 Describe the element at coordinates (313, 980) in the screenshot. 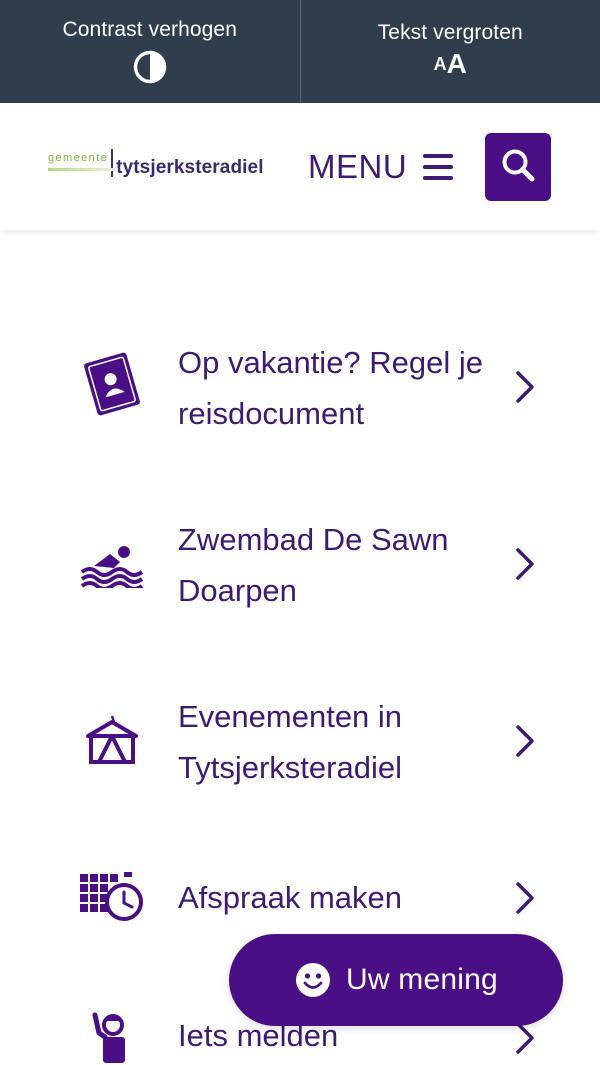

I see `smiley-icon` at that location.